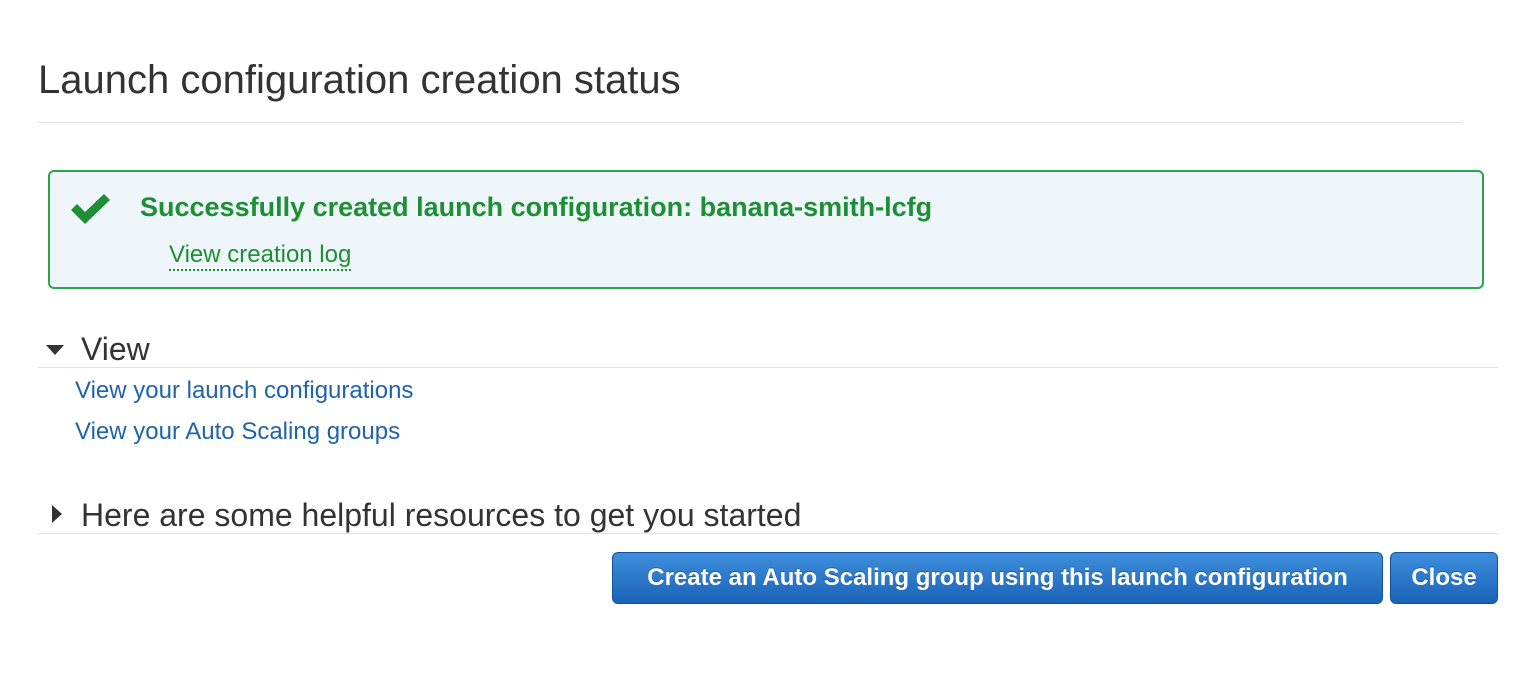 This screenshot has height=692, width=1516. Describe the element at coordinates (57, 514) in the screenshot. I see `caret-right-icon` at that location.